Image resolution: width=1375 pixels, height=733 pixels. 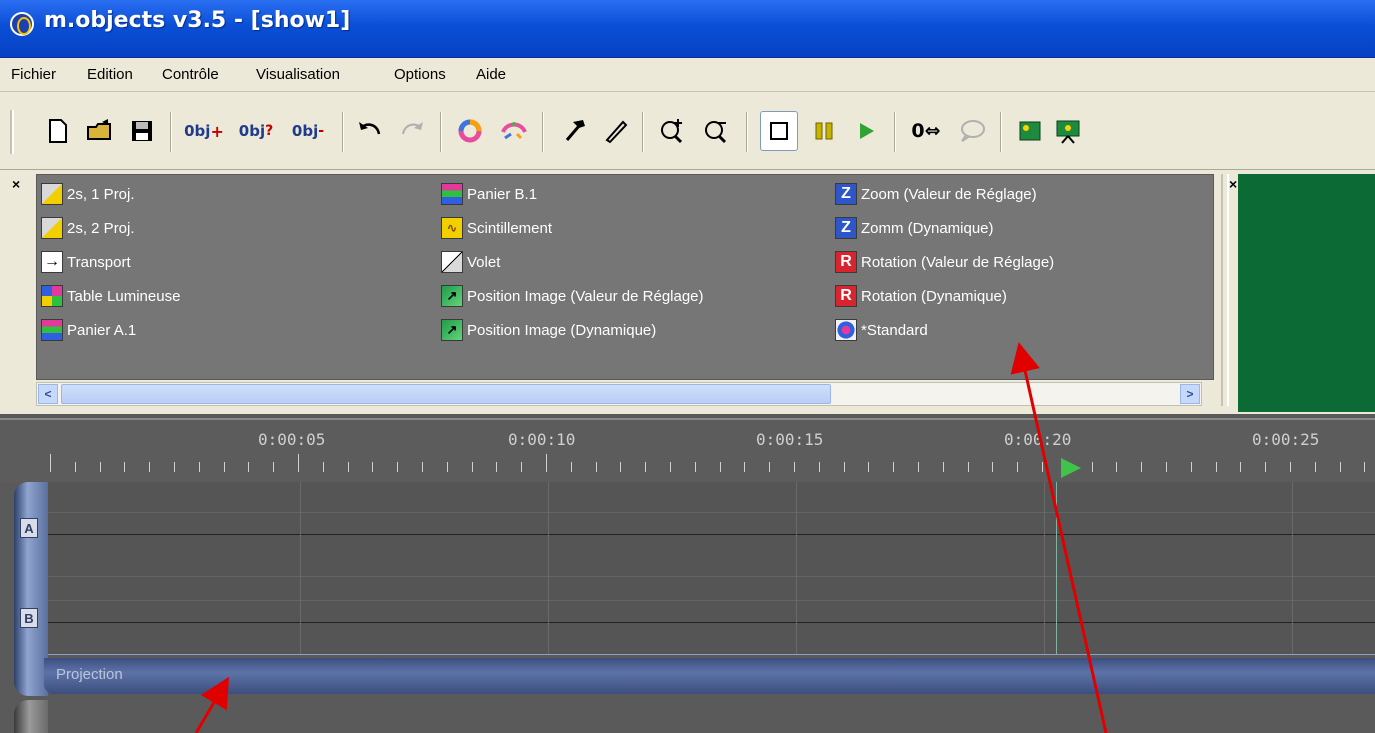 What do you see at coordinates (616, 131) in the screenshot?
I see `pen-button` at bounding box center [616, 131].